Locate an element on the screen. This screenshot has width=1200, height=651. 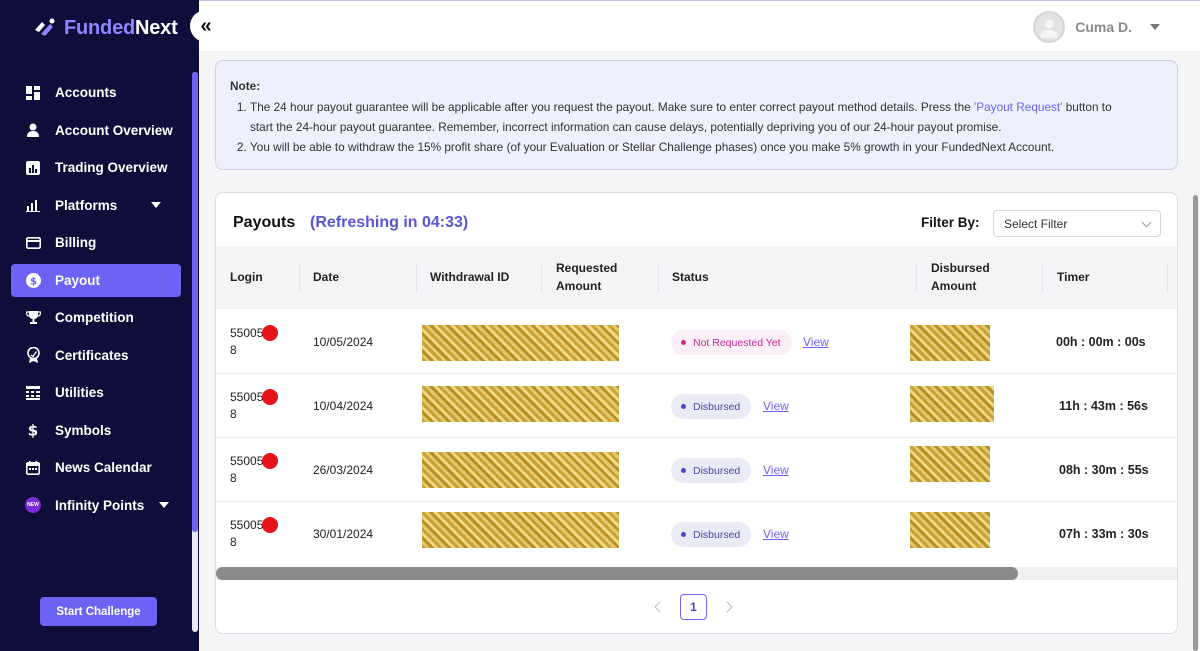
pagination: 1 is located at coordinates (693, 607).